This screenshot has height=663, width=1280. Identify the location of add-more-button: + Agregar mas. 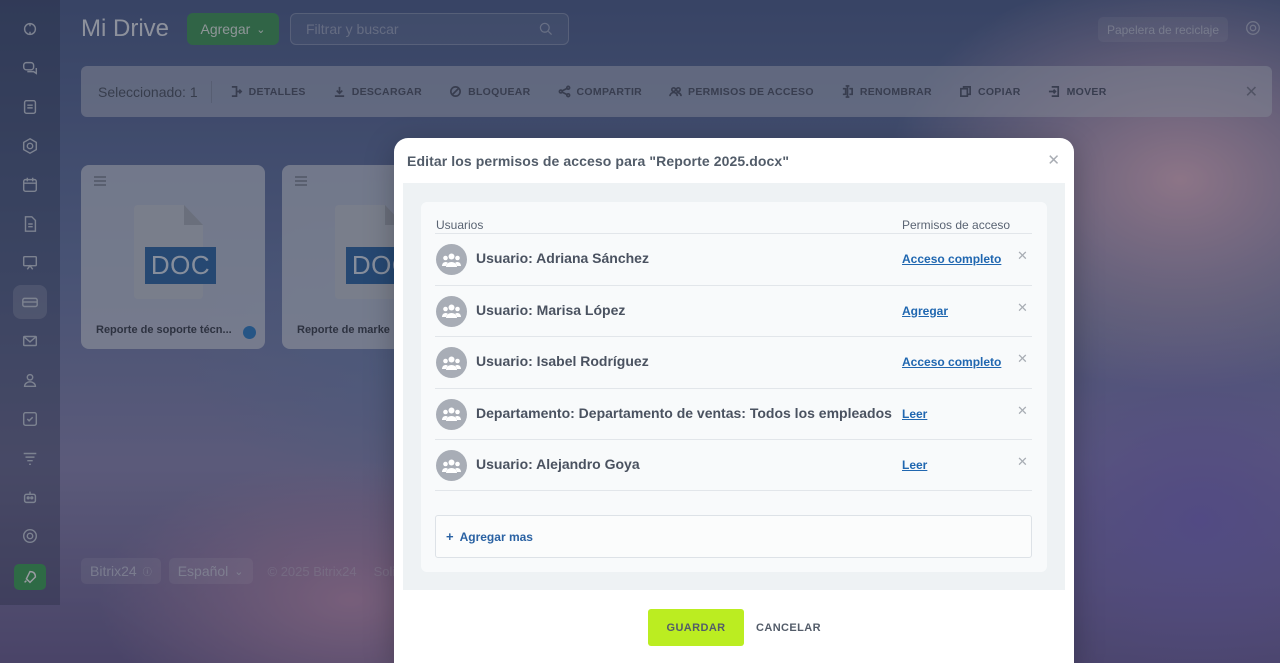
(733, 536).